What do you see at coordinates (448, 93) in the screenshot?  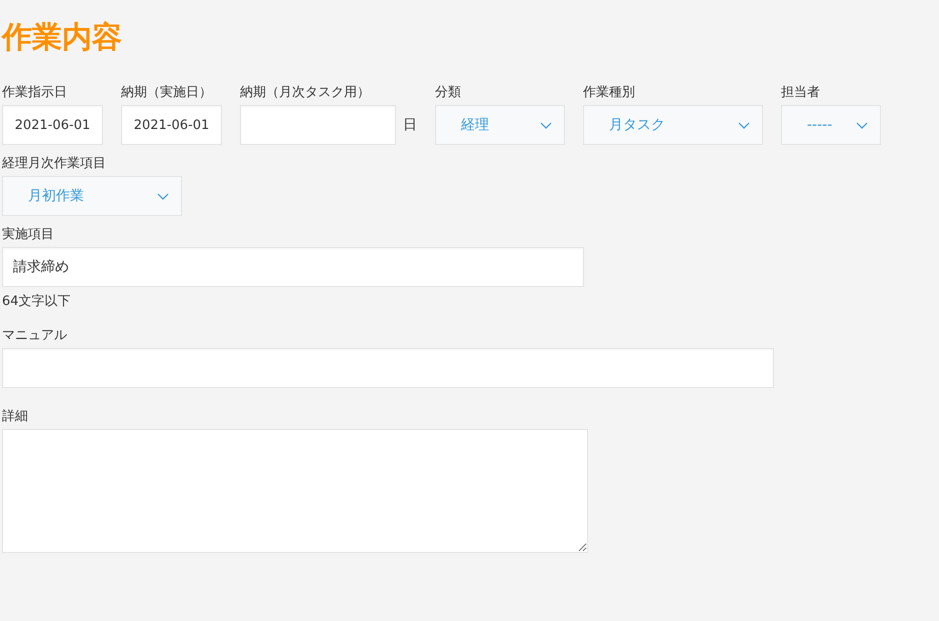 I see `field-label: 分類` at bounding box center [448, 93].